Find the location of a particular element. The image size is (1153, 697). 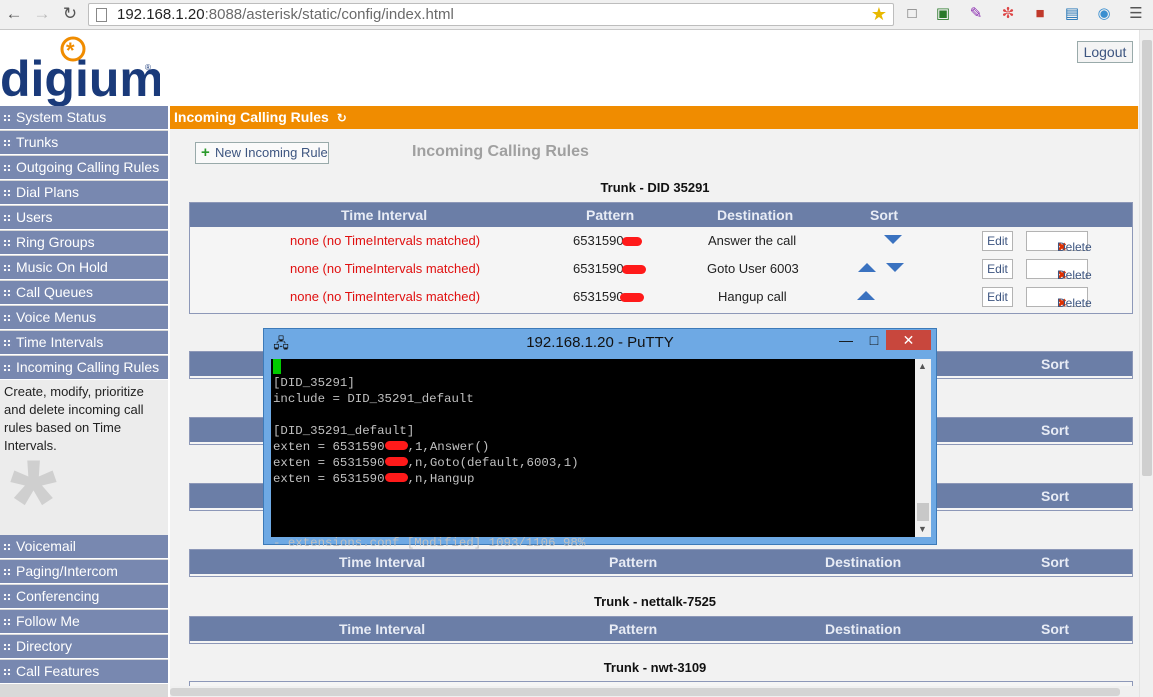

sidebar-item-outgoing-calling-rules: Outgoing Calling Rules is located at coordinates (84, 168).